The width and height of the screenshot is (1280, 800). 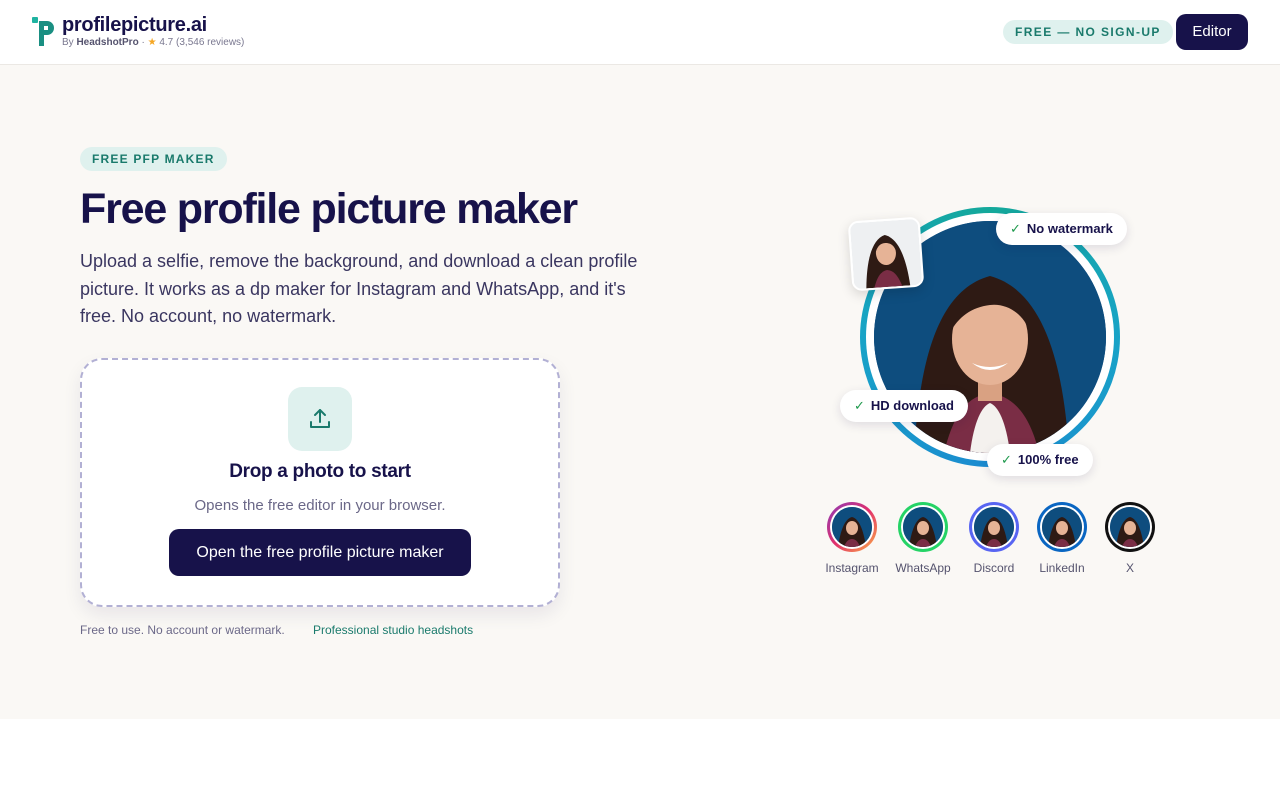 I want to click on platform-whatsapp: WhatsApp, so click(x=923, y=538).